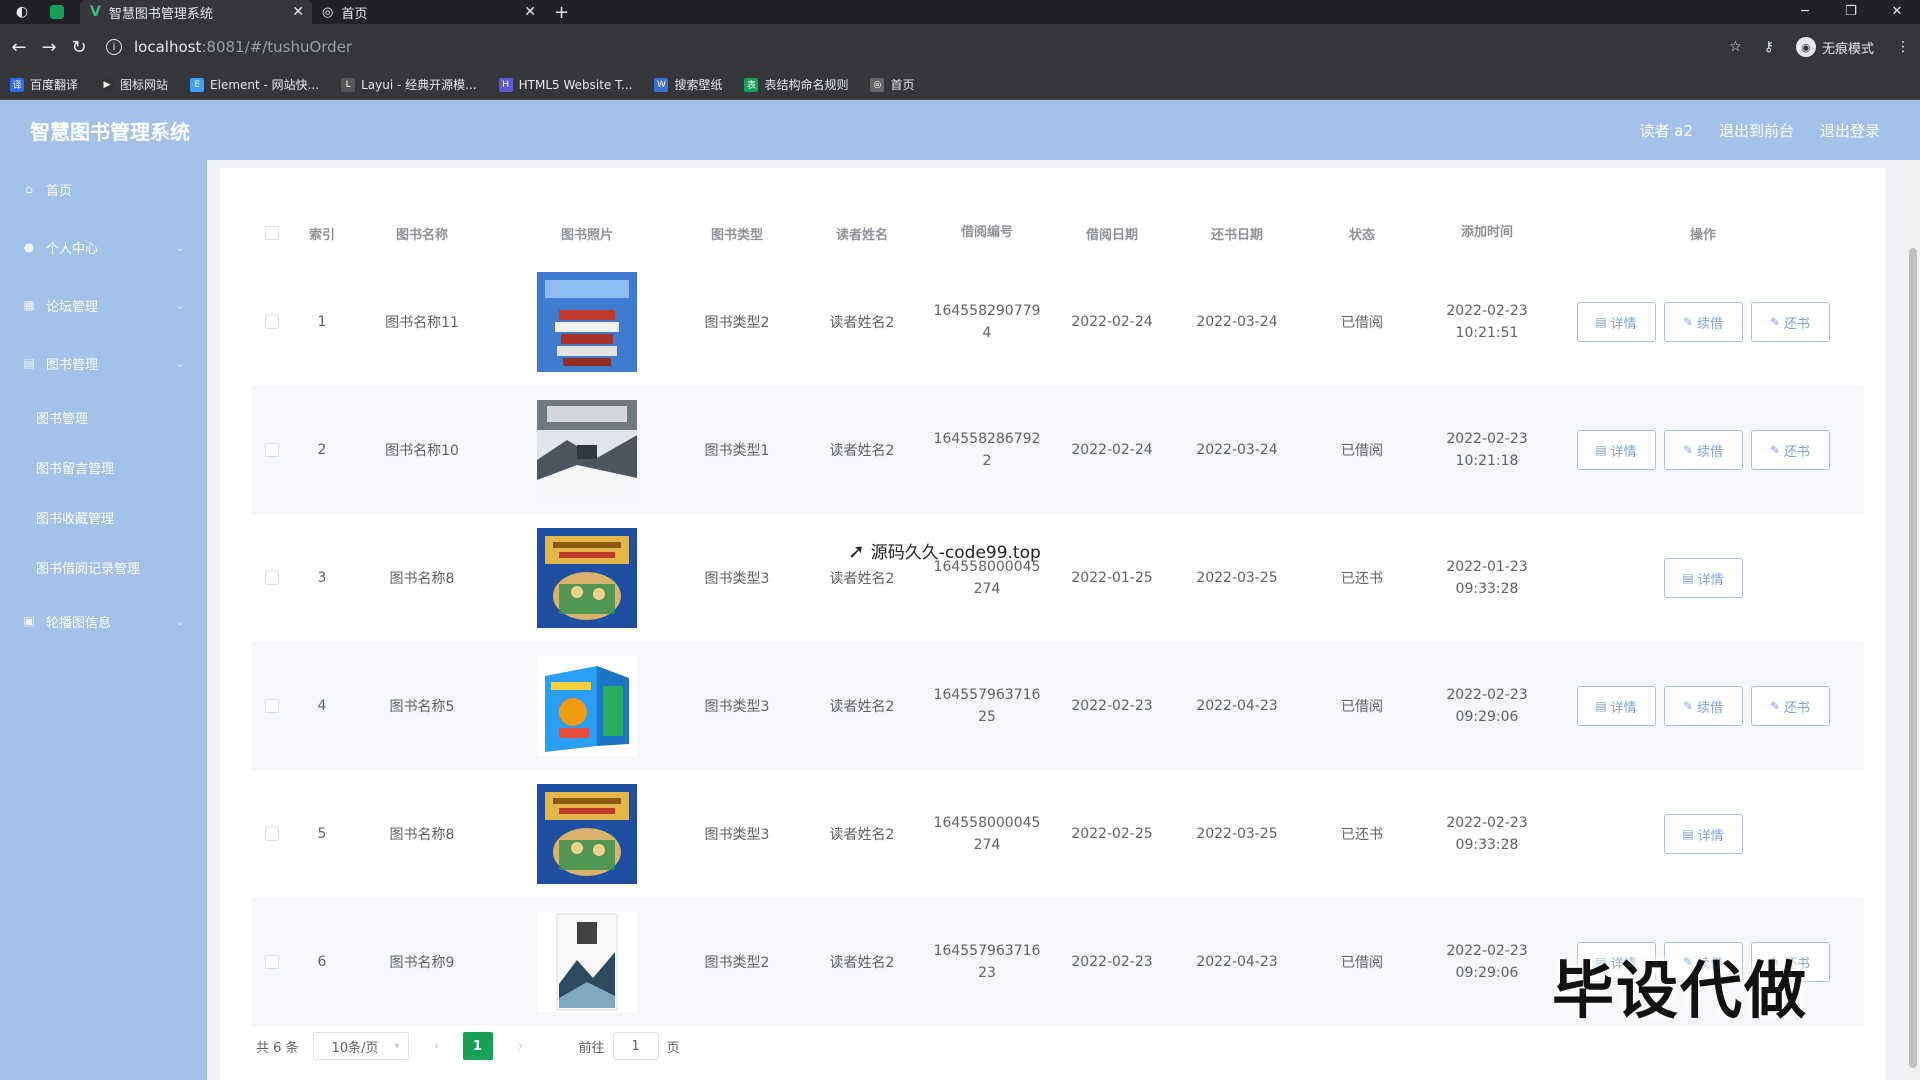 Image resolution: width=1920 pixels, height=1080 pixels. I want to click on sidebar-subitem: 图书留言管理, so click(103, 467).